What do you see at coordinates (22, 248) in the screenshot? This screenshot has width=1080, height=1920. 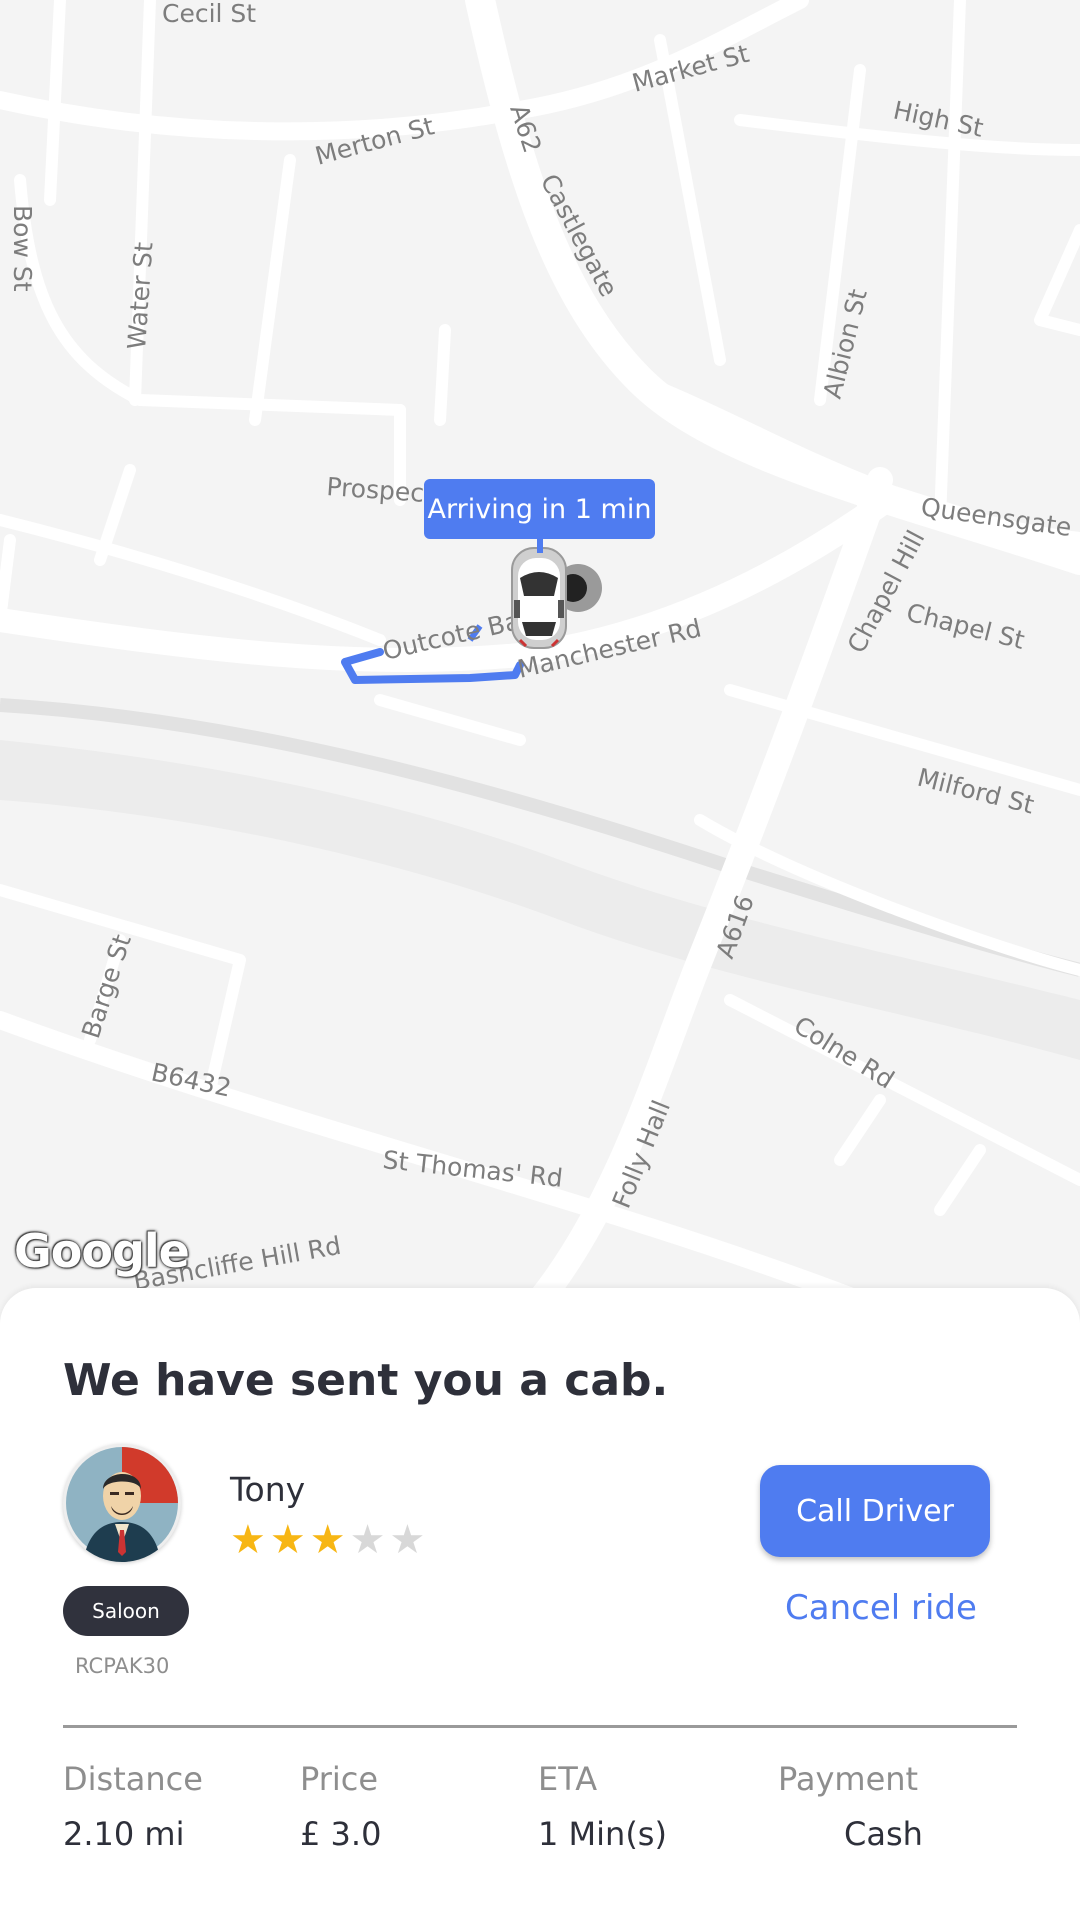 I see `street-label: Bow St` at bounding box center [22, 248].